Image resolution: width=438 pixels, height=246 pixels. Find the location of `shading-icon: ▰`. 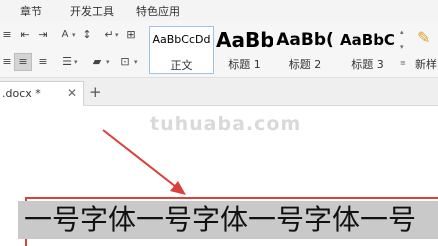

shading-icon: ▰ is located at coordinates (97, 62).